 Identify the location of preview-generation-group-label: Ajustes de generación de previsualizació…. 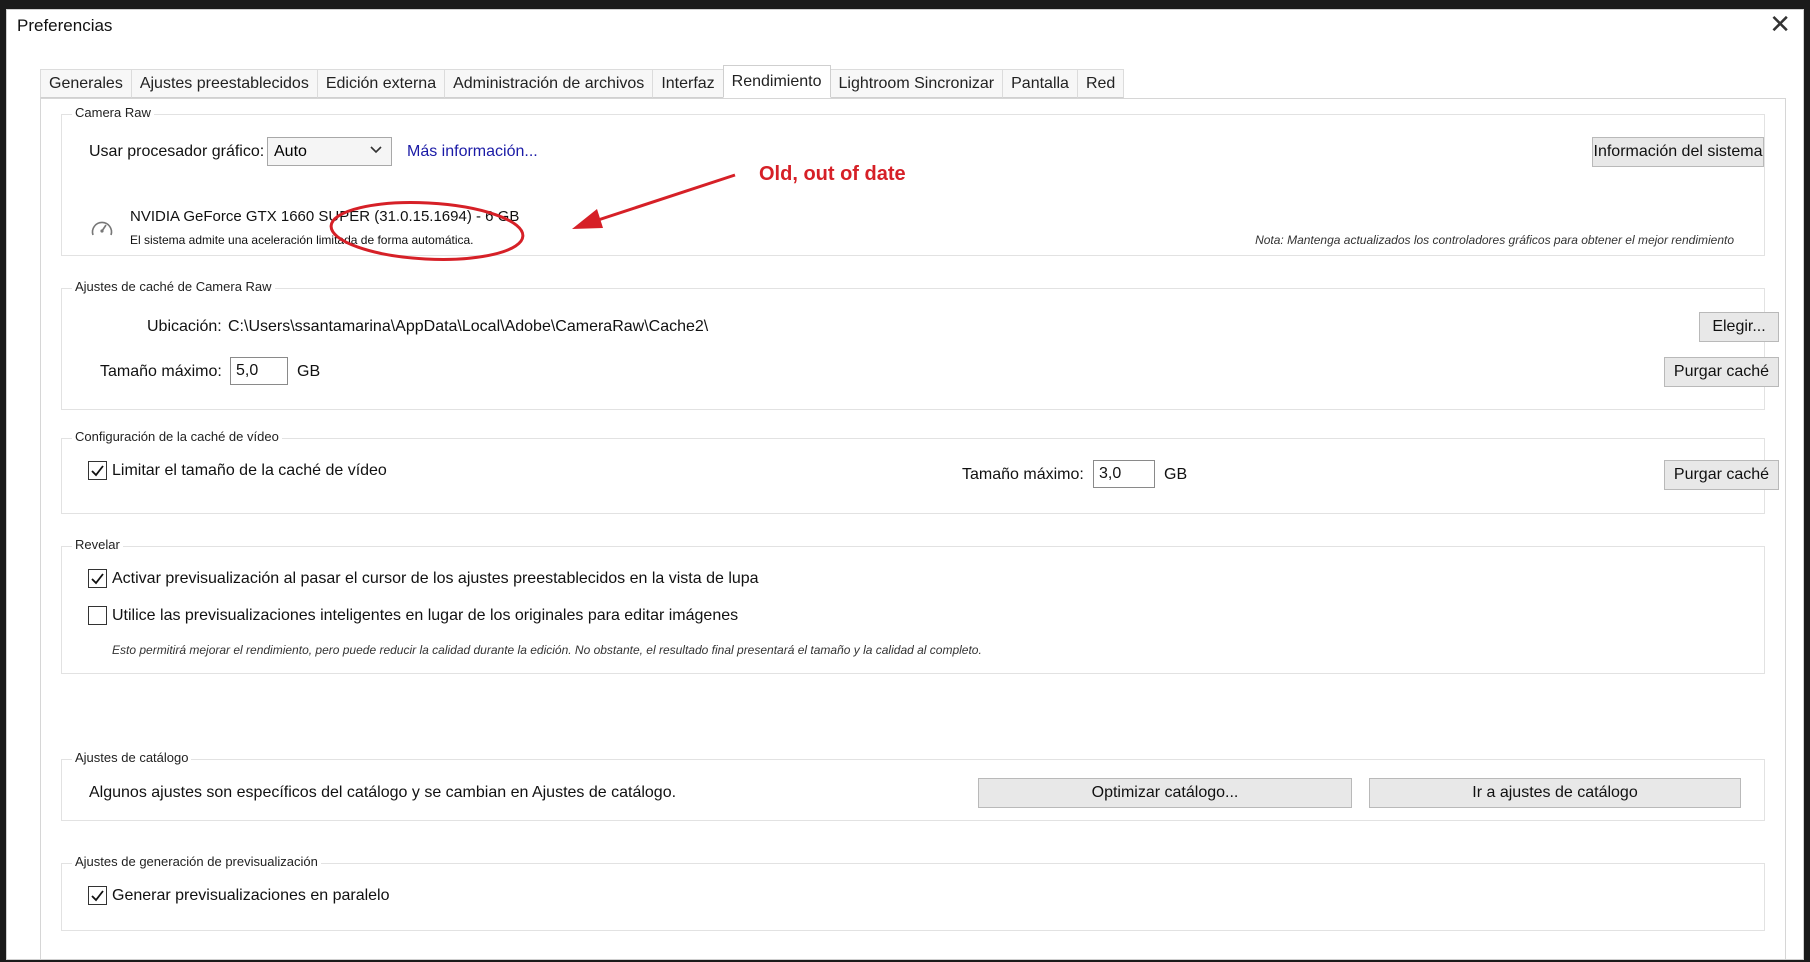
(196, 861).